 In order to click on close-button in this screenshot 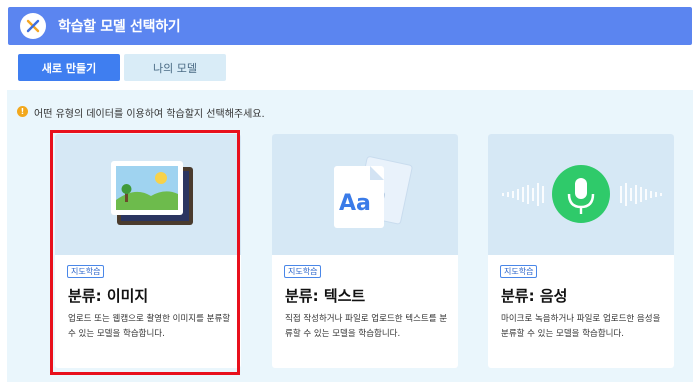, I will do `click(33, 26)`.